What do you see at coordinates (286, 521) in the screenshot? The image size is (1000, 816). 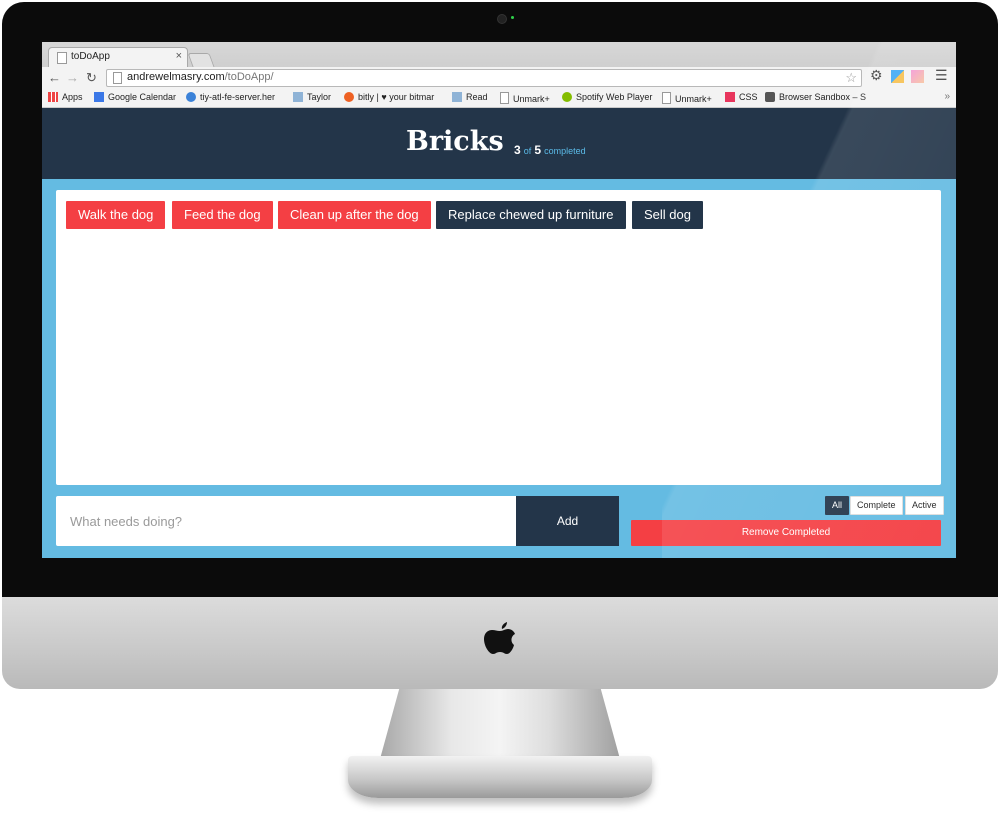 I see `new-todo-input` at bounding box center [286, 521].